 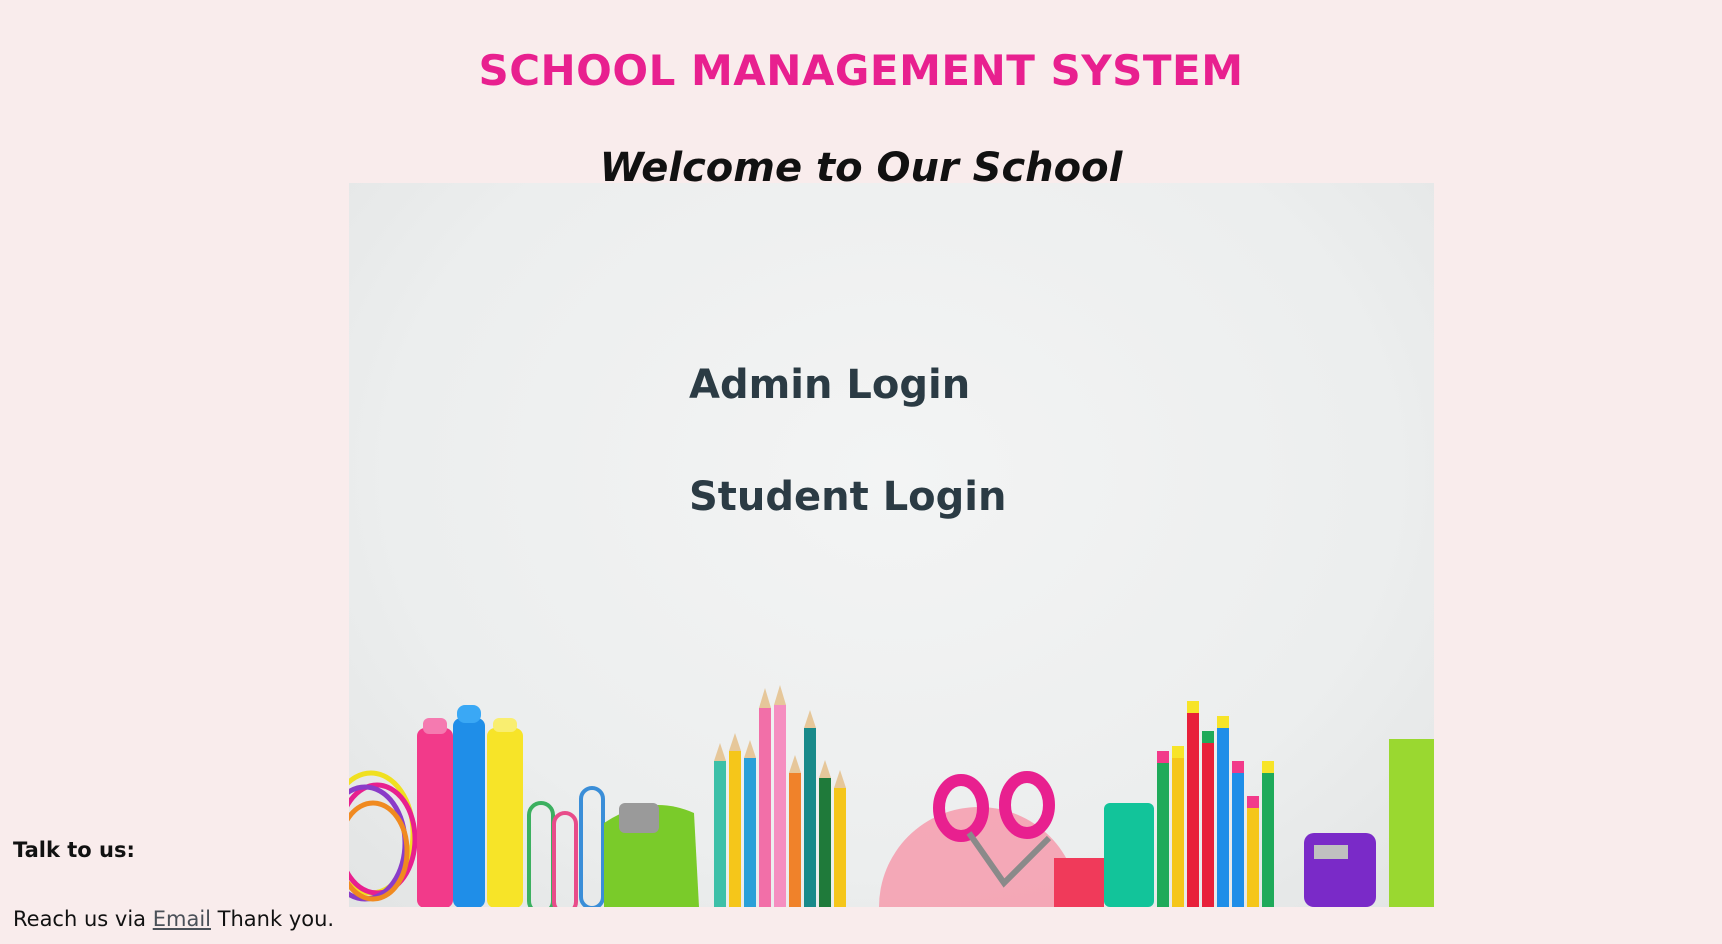 I want to click on reach-us-line: Reach us via Email Thank you., so click(x=173, y=919).